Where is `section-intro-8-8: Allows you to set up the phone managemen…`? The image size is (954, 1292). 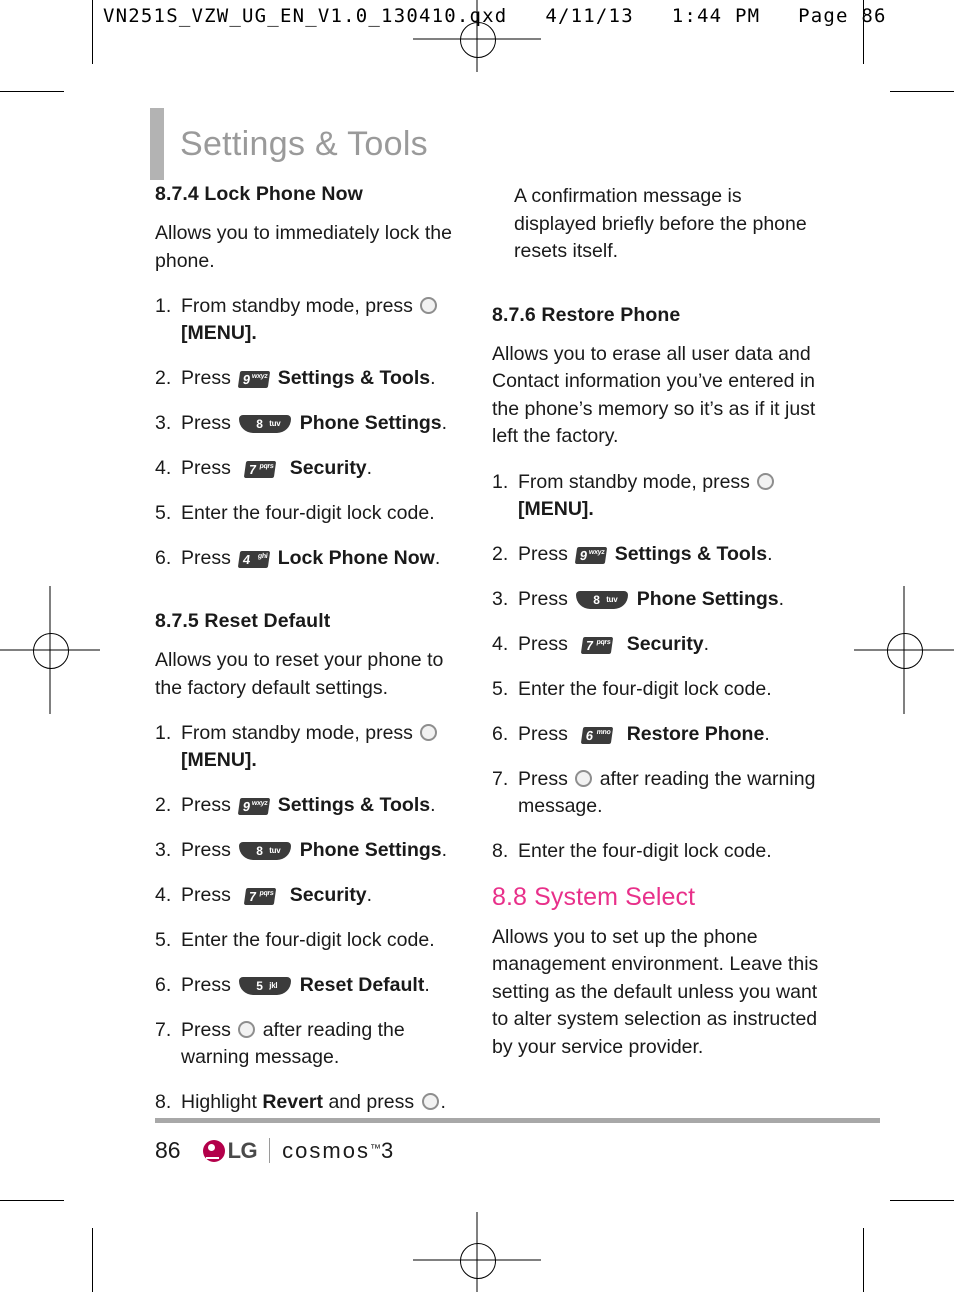 section-intro-8-8: Allows you to set up the phone managemen… is located at coordinates (655, 991).